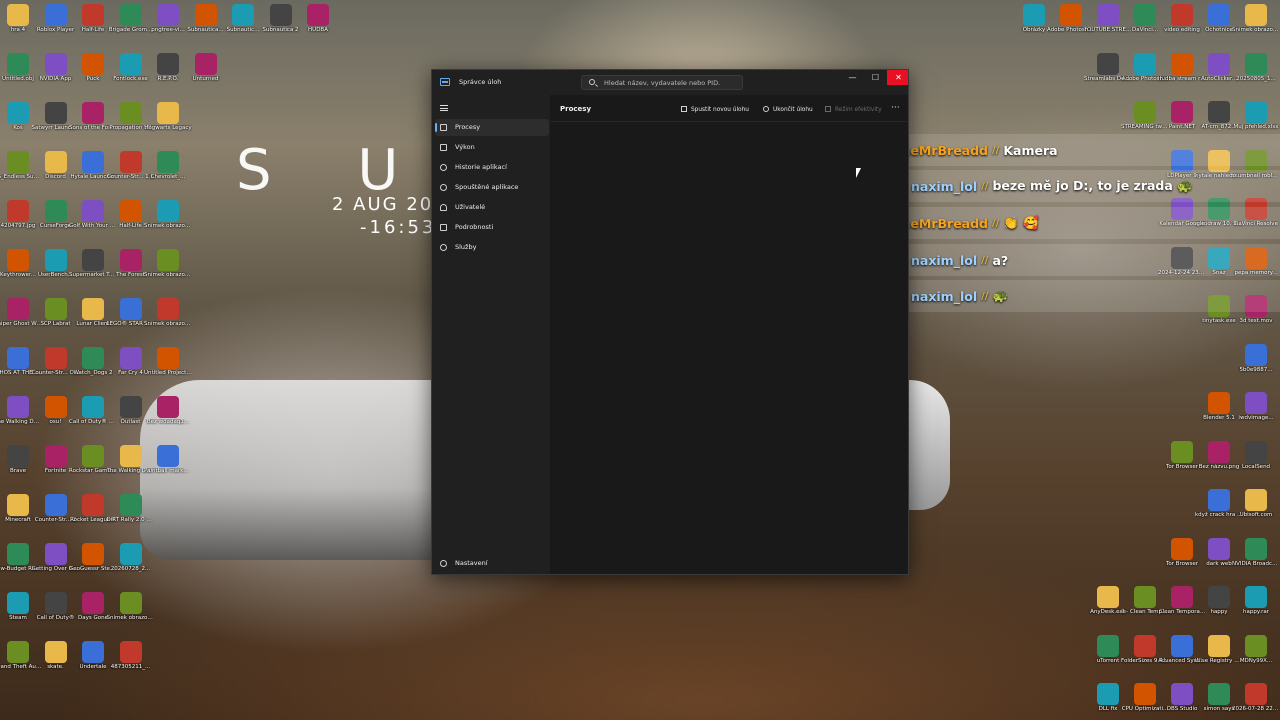  Describe the element at coordinates (1083, 296) in the screenshot. I see `chat-message: ↗naxim_lol//🐢` at that location.